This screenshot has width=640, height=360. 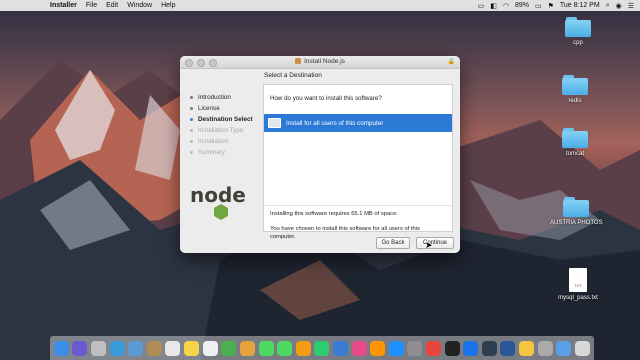 I want to click on system-preferences-icon, so click(x=415, y=348).